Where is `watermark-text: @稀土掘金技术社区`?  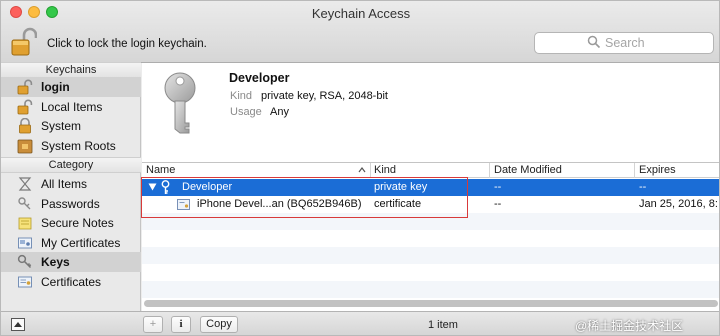
watermark-text: @稀土掘金技术社区 is located at coordinates (629, 326).